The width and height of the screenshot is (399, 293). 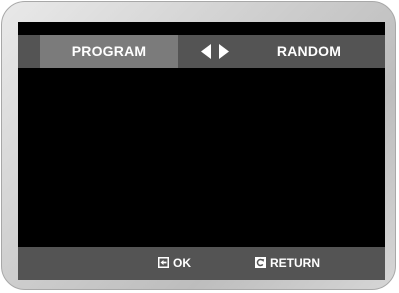 I want to click on enter-icon, so click(x=163, y=262).